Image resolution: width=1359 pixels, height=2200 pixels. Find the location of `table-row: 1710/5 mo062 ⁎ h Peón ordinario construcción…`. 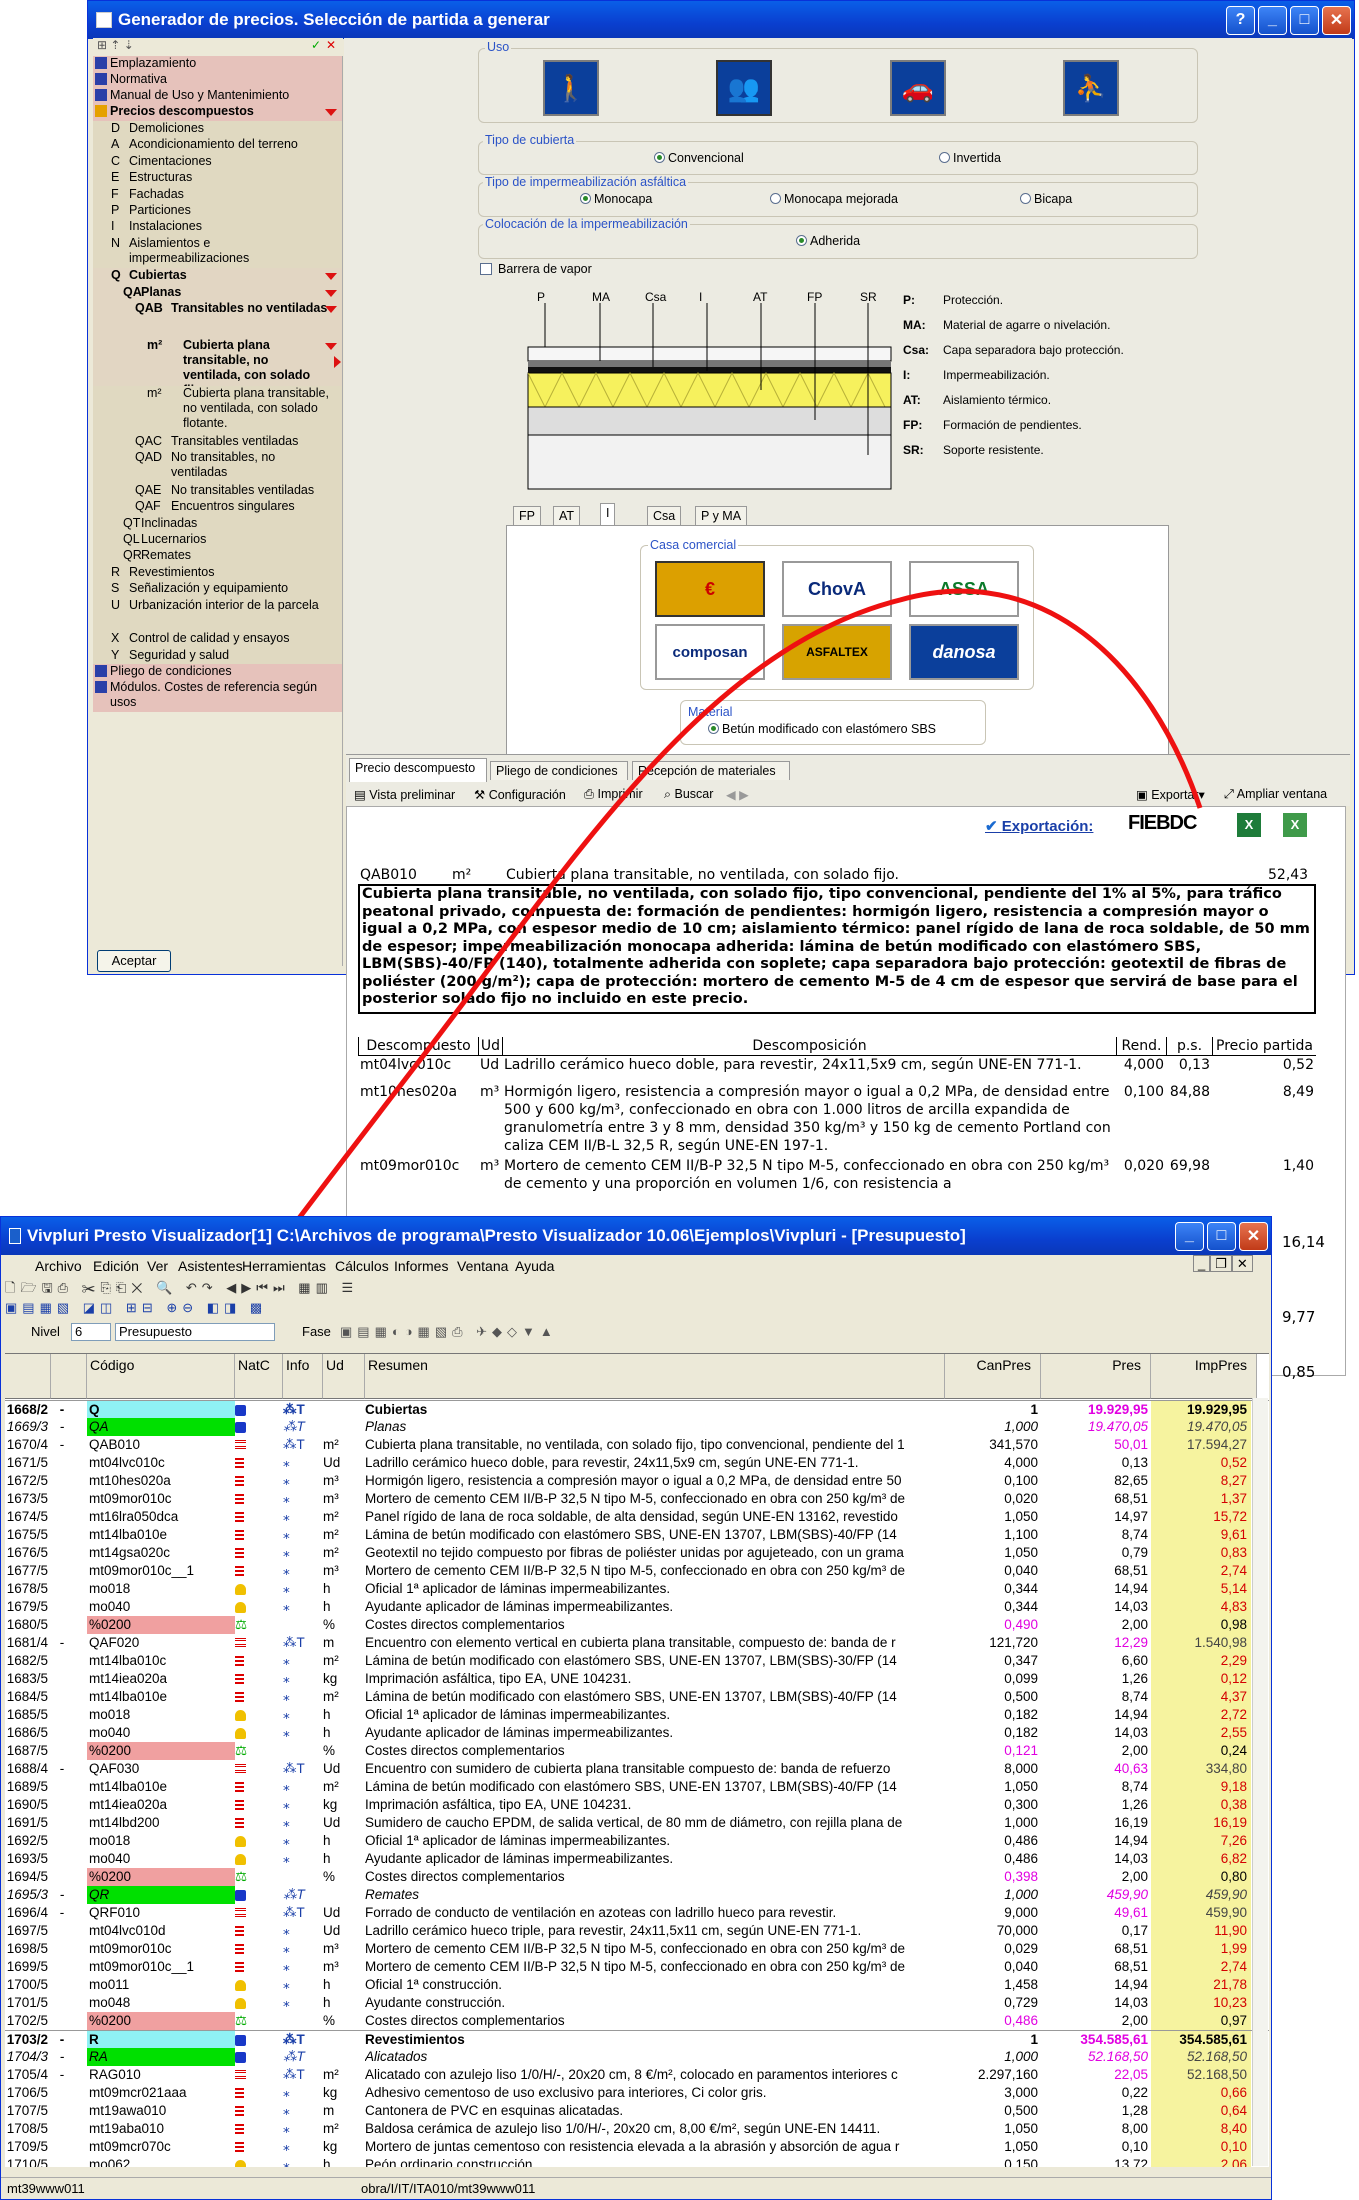

table-row: 1710/5 mo062 ⁎ h Peón ordinario construcción… is located at coordinates (637, 2161).